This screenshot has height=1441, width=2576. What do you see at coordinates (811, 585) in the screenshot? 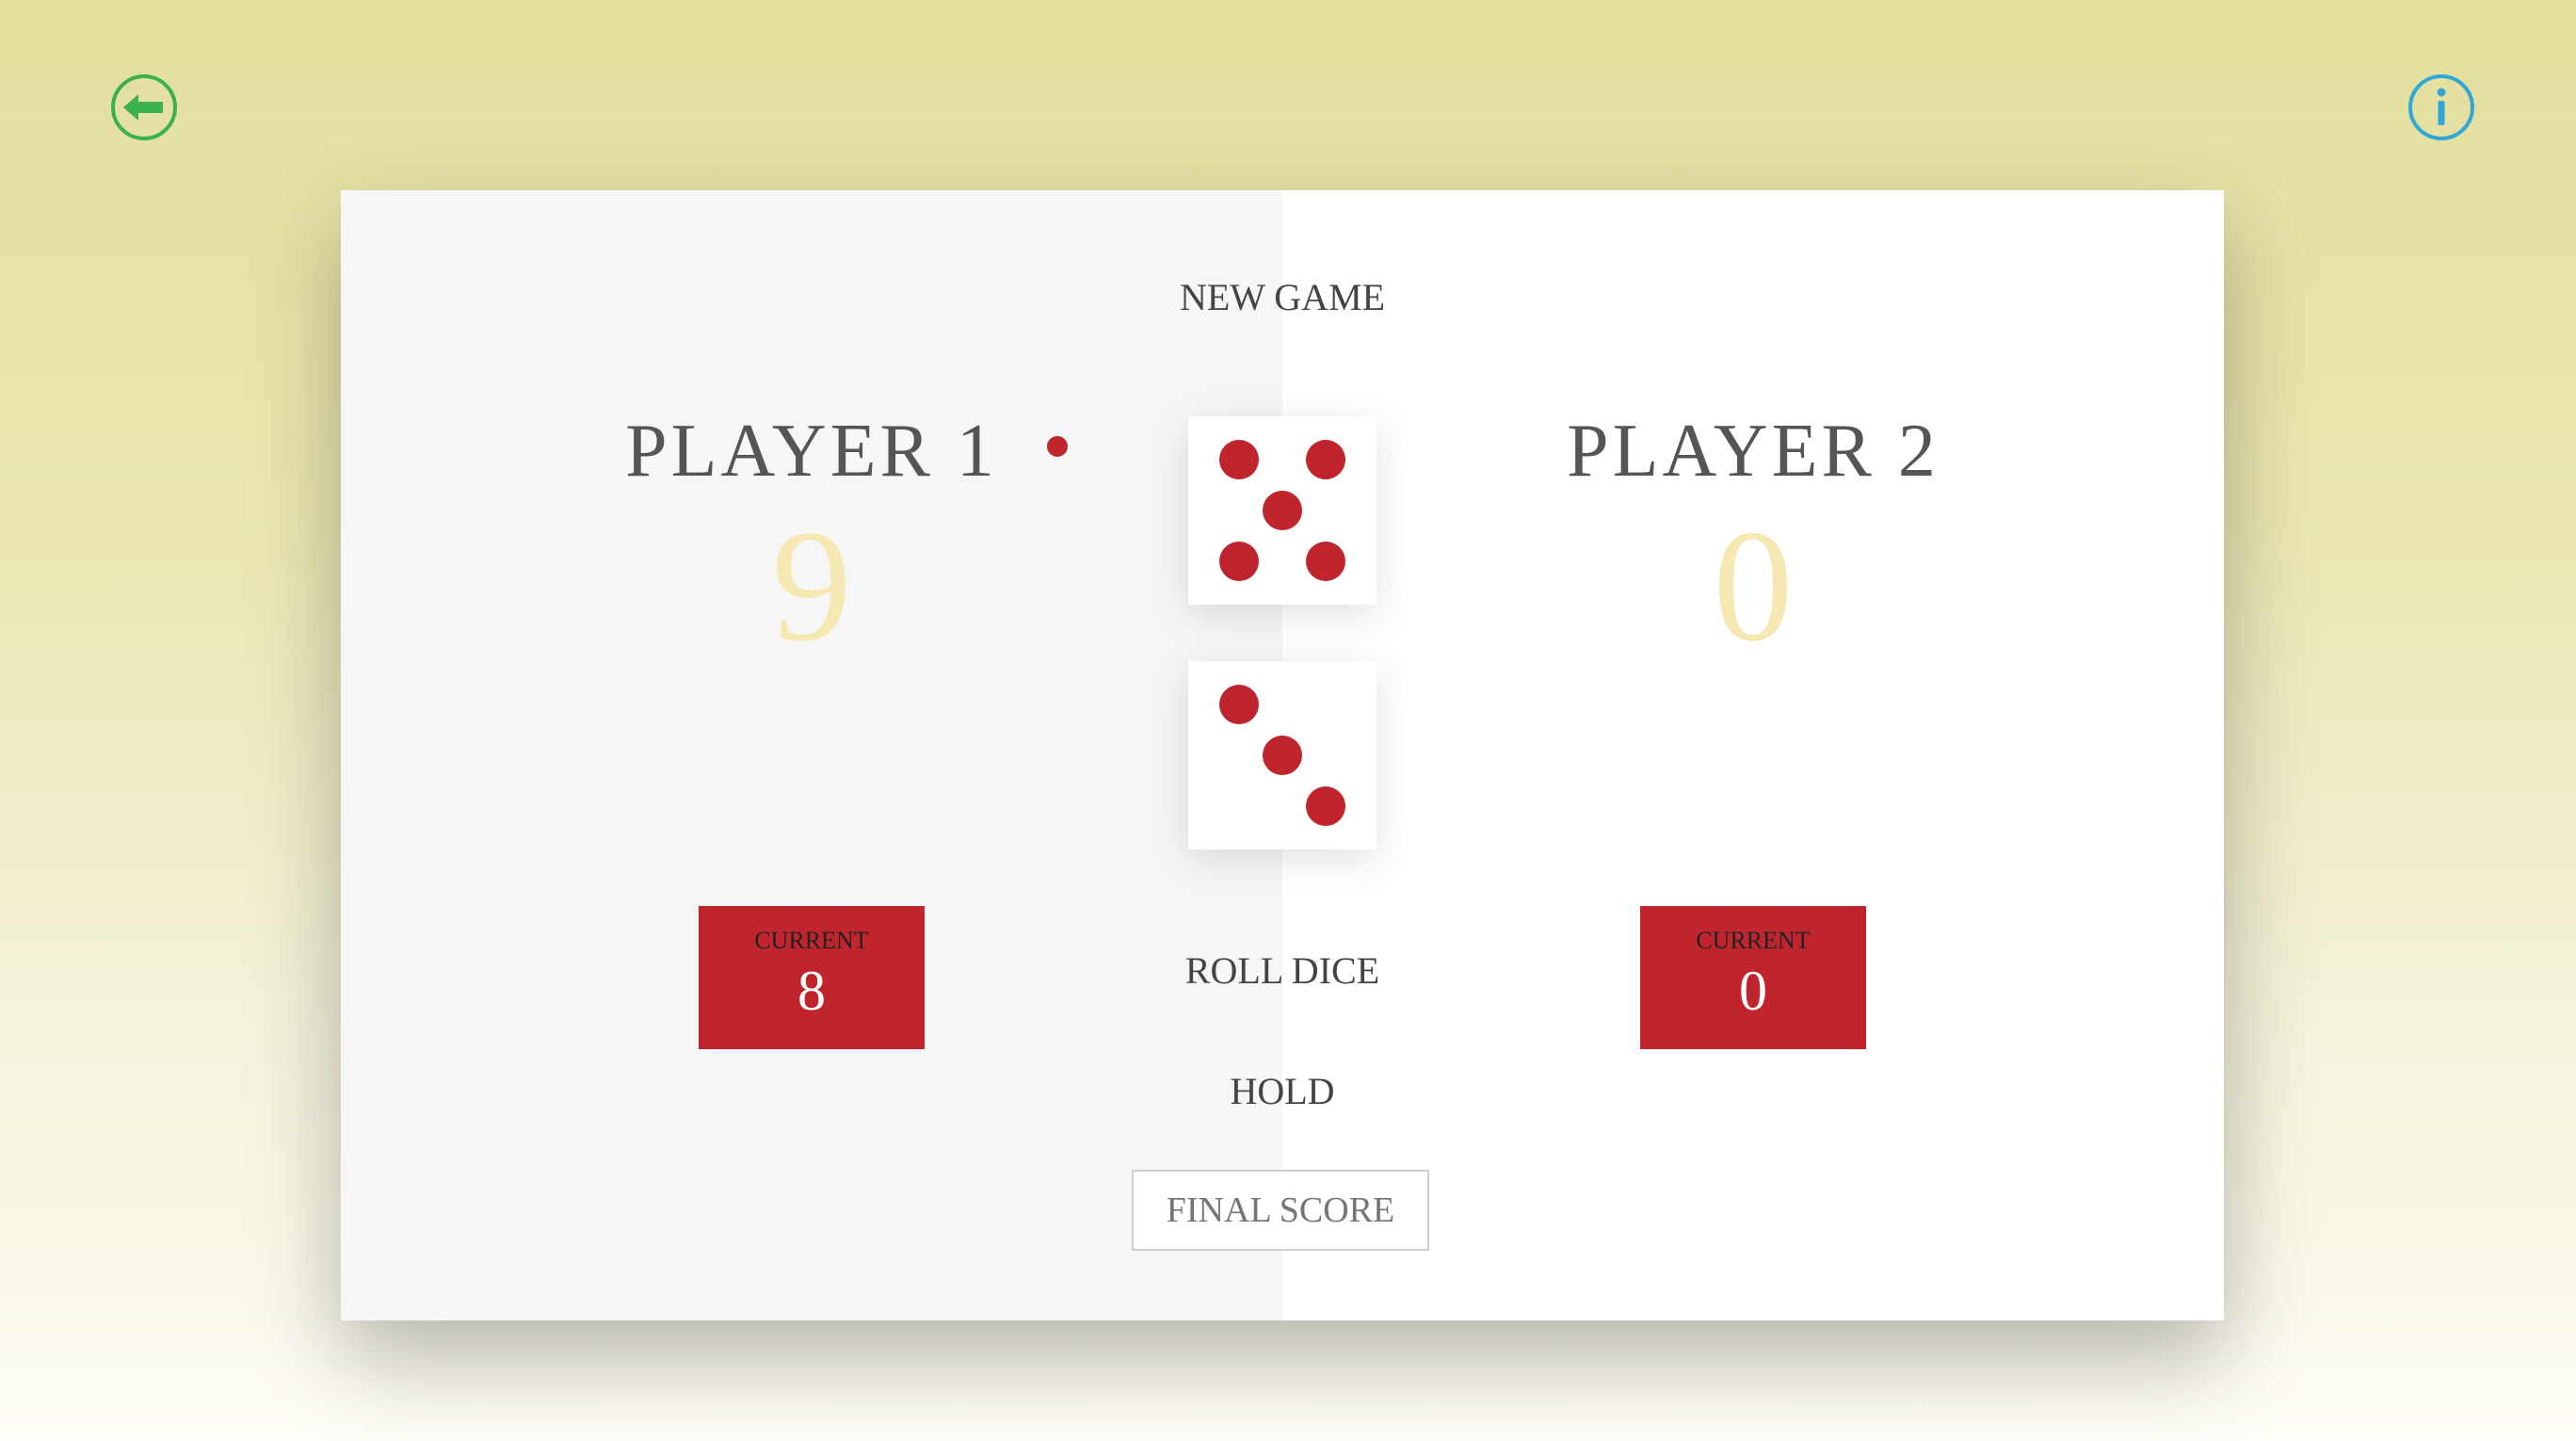
I see `player-1-score: 9` at bounding box center [811, 585].